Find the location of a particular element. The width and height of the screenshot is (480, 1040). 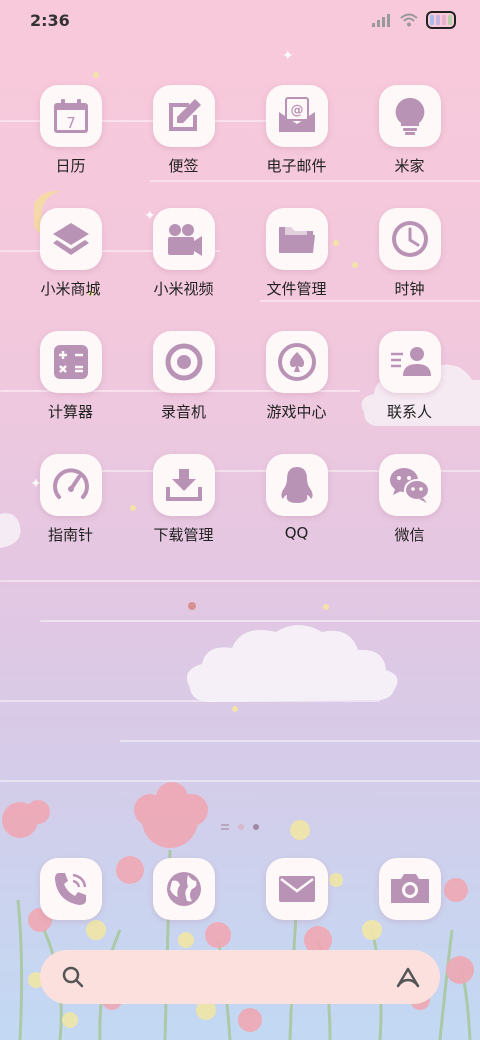

battery-icon is located at coordinates (441, 20).